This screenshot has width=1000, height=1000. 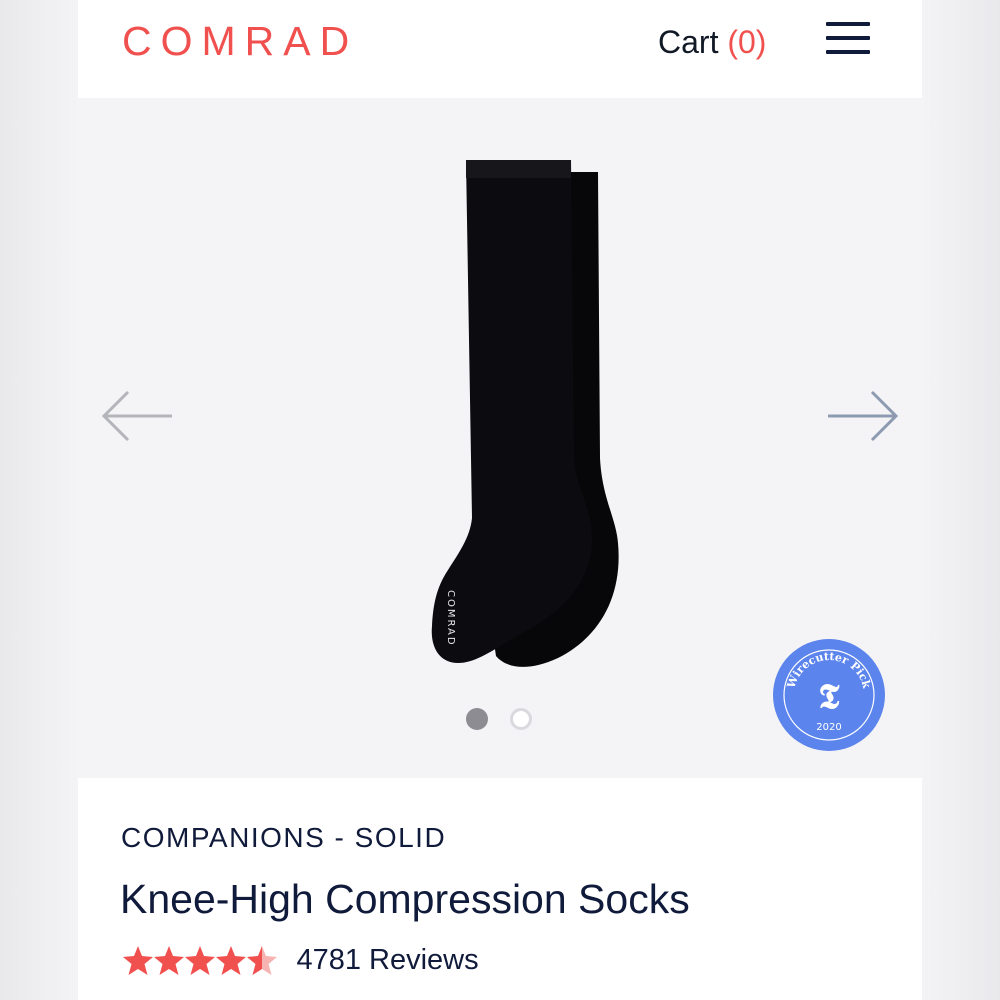 What do you see at coordinates (450, 618) in the screenshot?
I see `sock-logo-text: COMRAD` at bounding box center [450, 618].